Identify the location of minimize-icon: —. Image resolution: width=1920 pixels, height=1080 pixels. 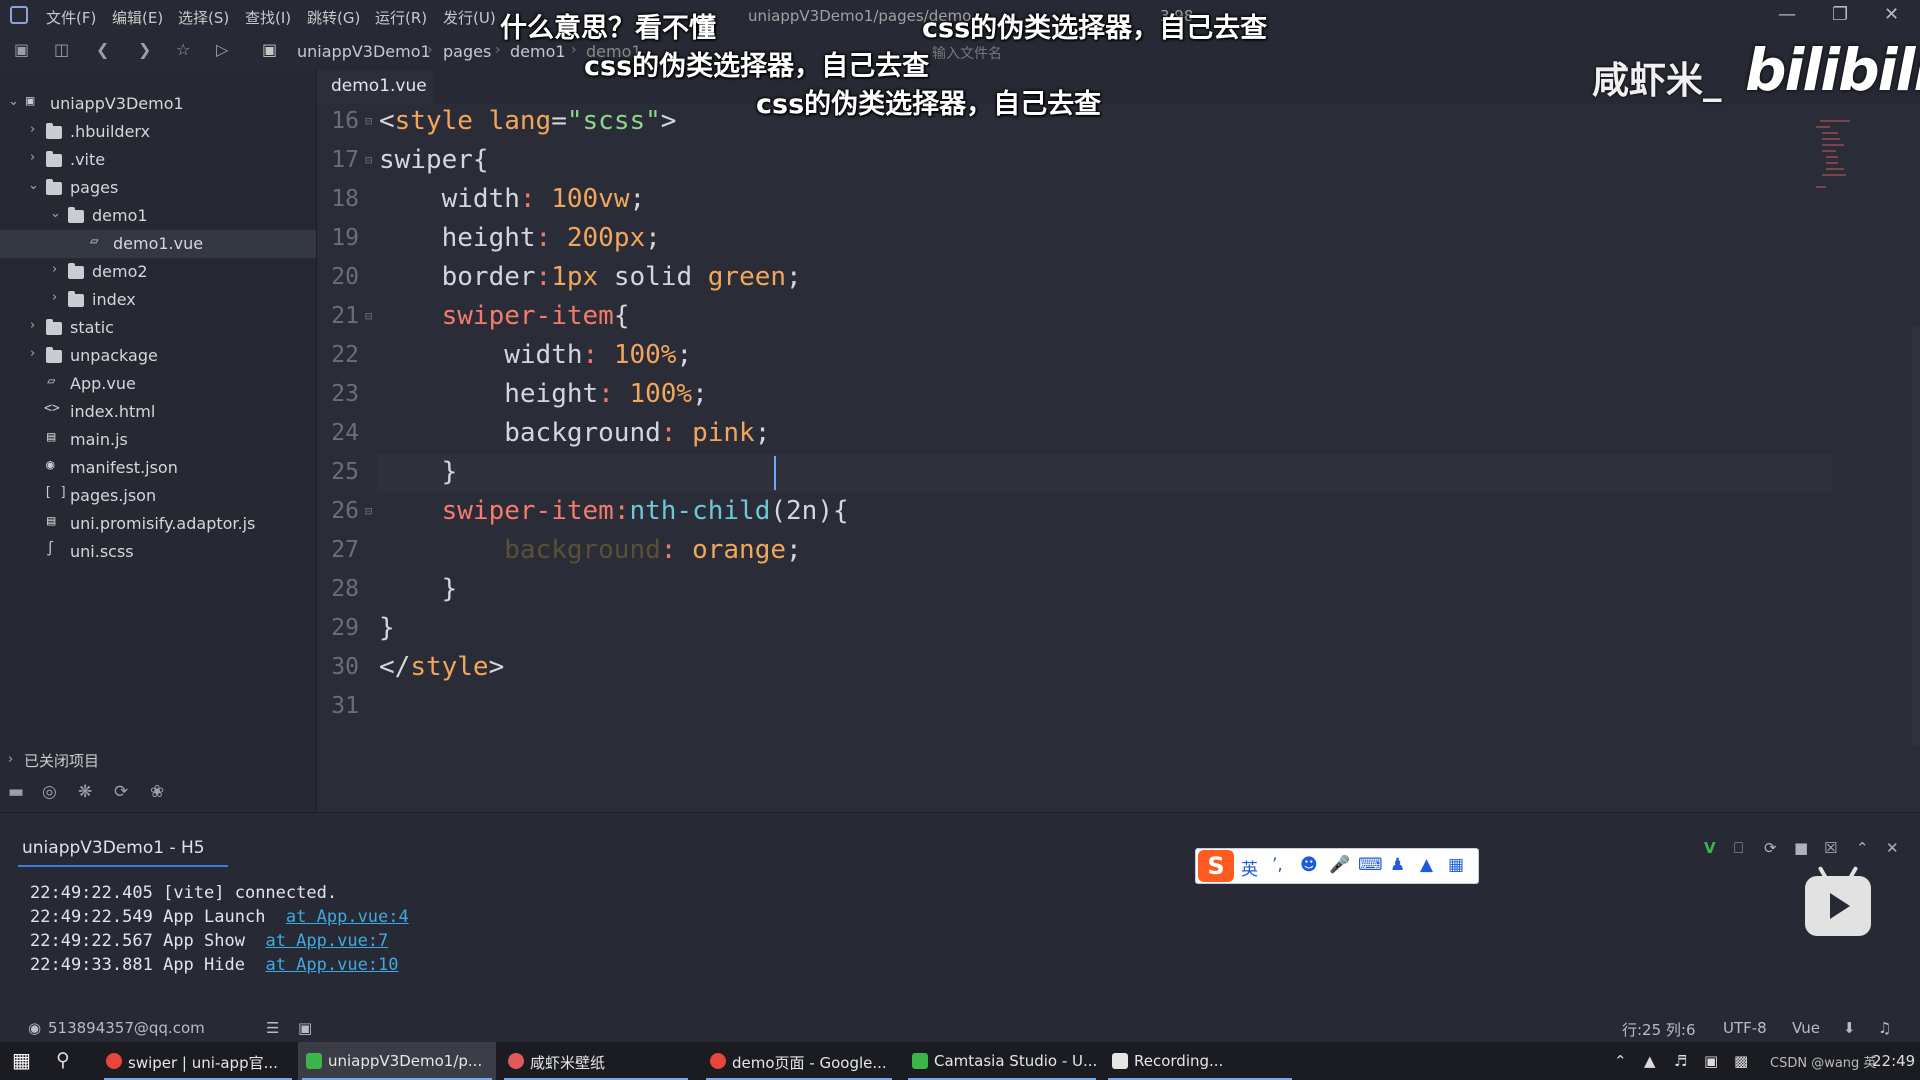
(1787, 14).